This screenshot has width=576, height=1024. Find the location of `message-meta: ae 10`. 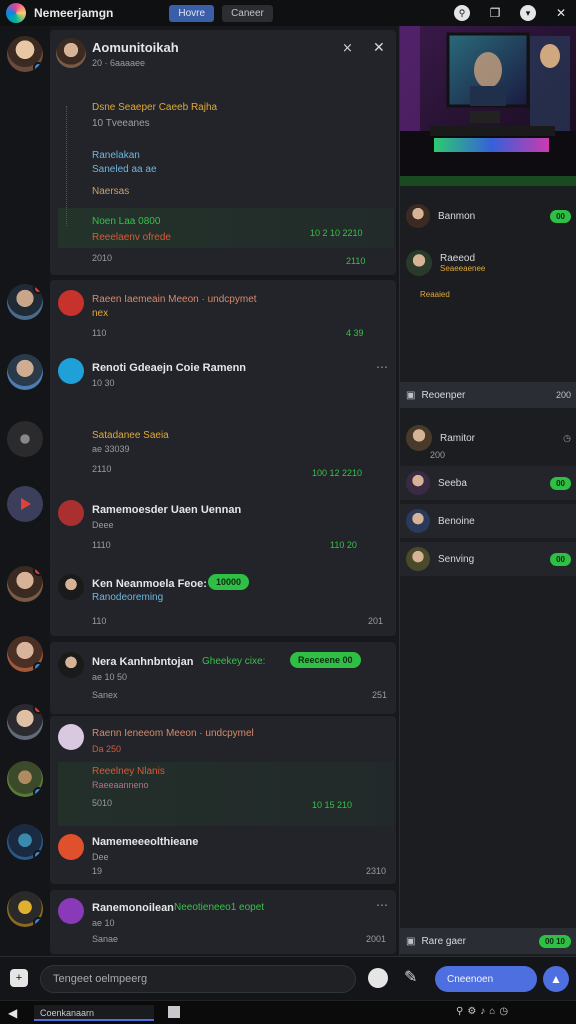

message-meta: ae 10 is located at coordinates (103, 923).